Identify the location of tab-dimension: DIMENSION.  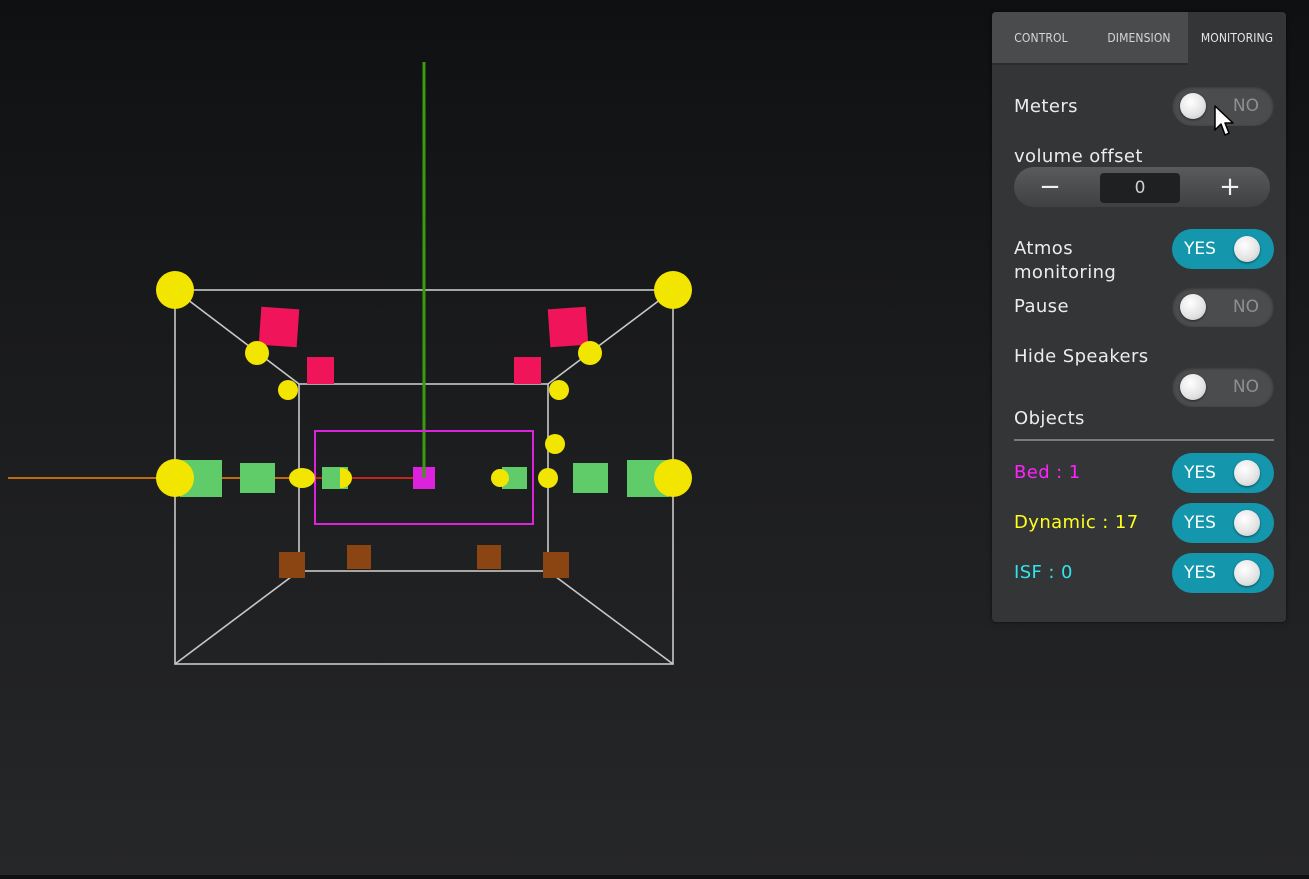
(1139, 38).